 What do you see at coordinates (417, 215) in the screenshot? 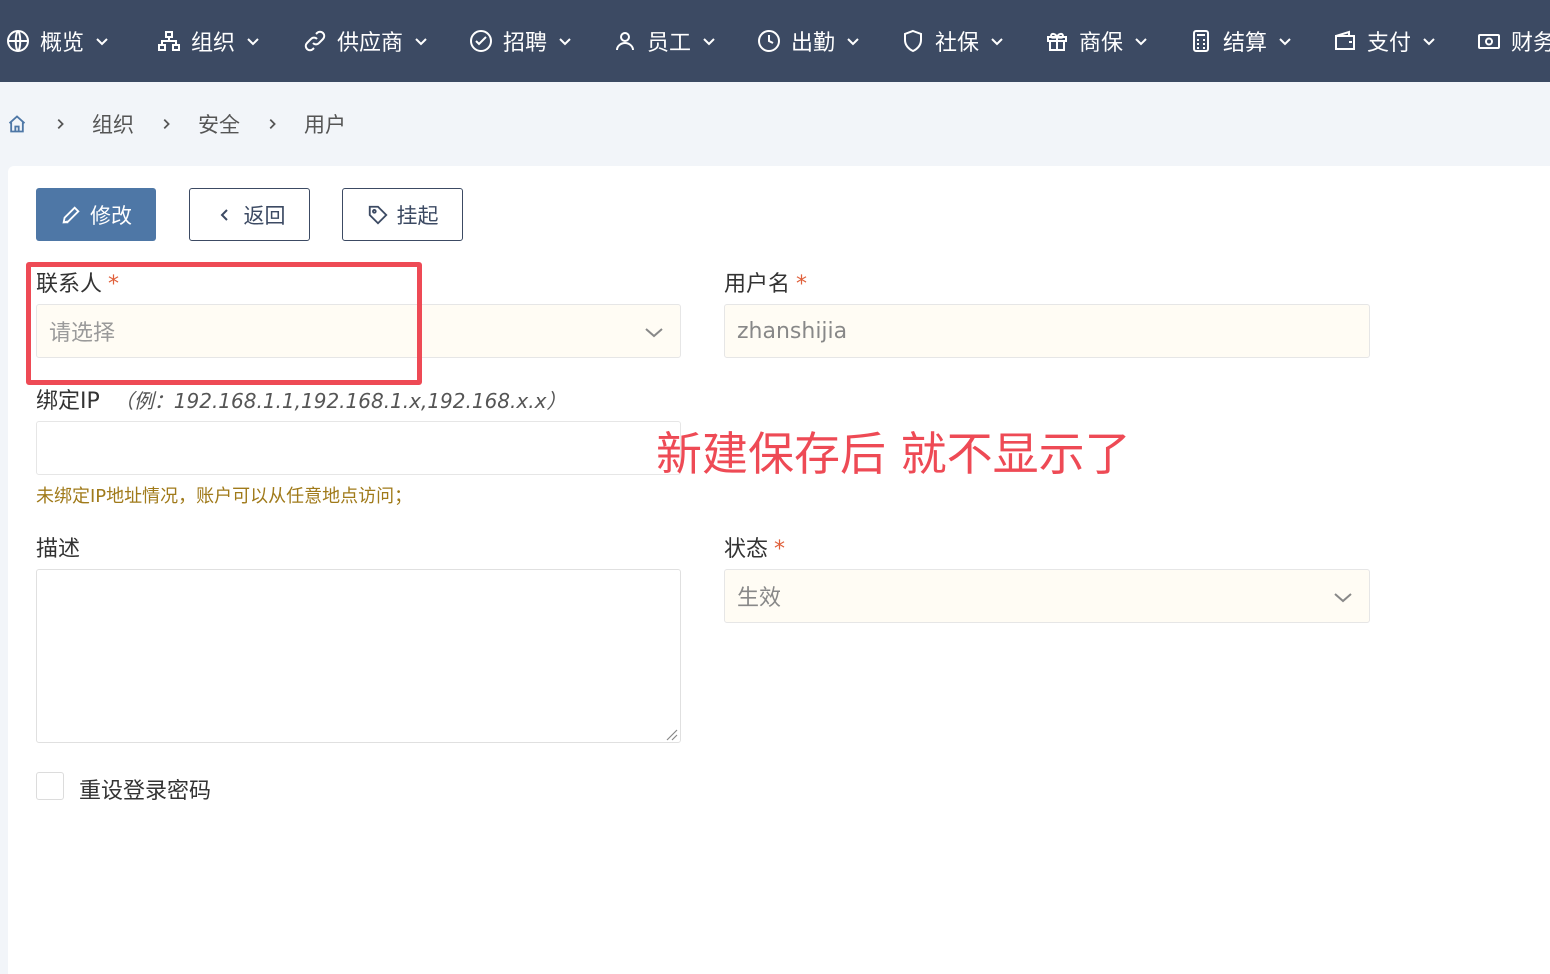
I see `suspend-button-label: 挂起` at bounding box center [417, 215].